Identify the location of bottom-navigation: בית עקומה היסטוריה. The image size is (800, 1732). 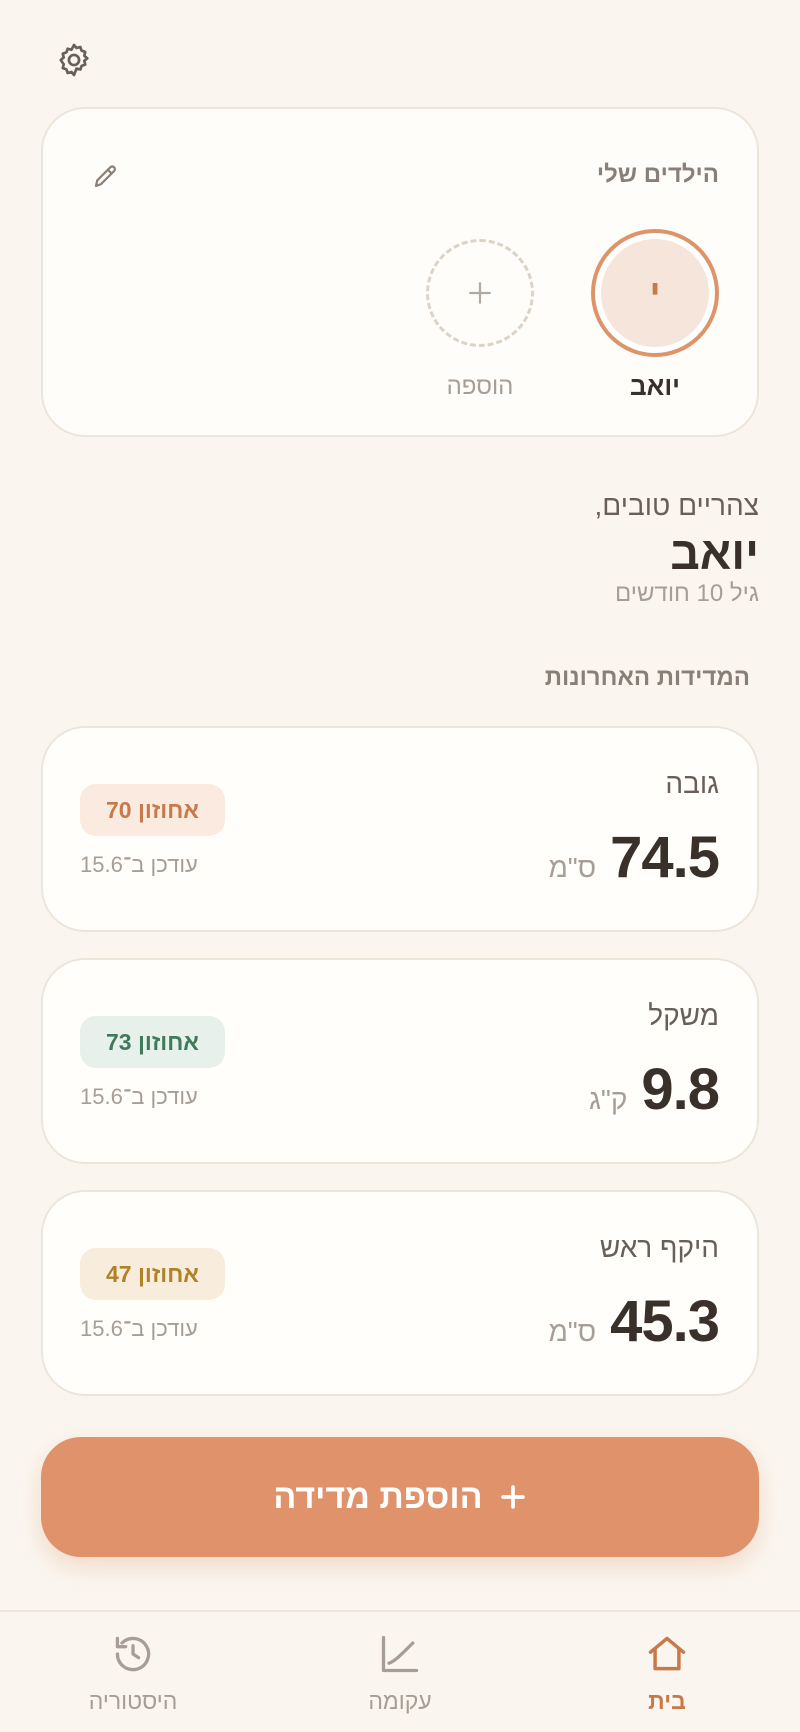
(400, 1671).